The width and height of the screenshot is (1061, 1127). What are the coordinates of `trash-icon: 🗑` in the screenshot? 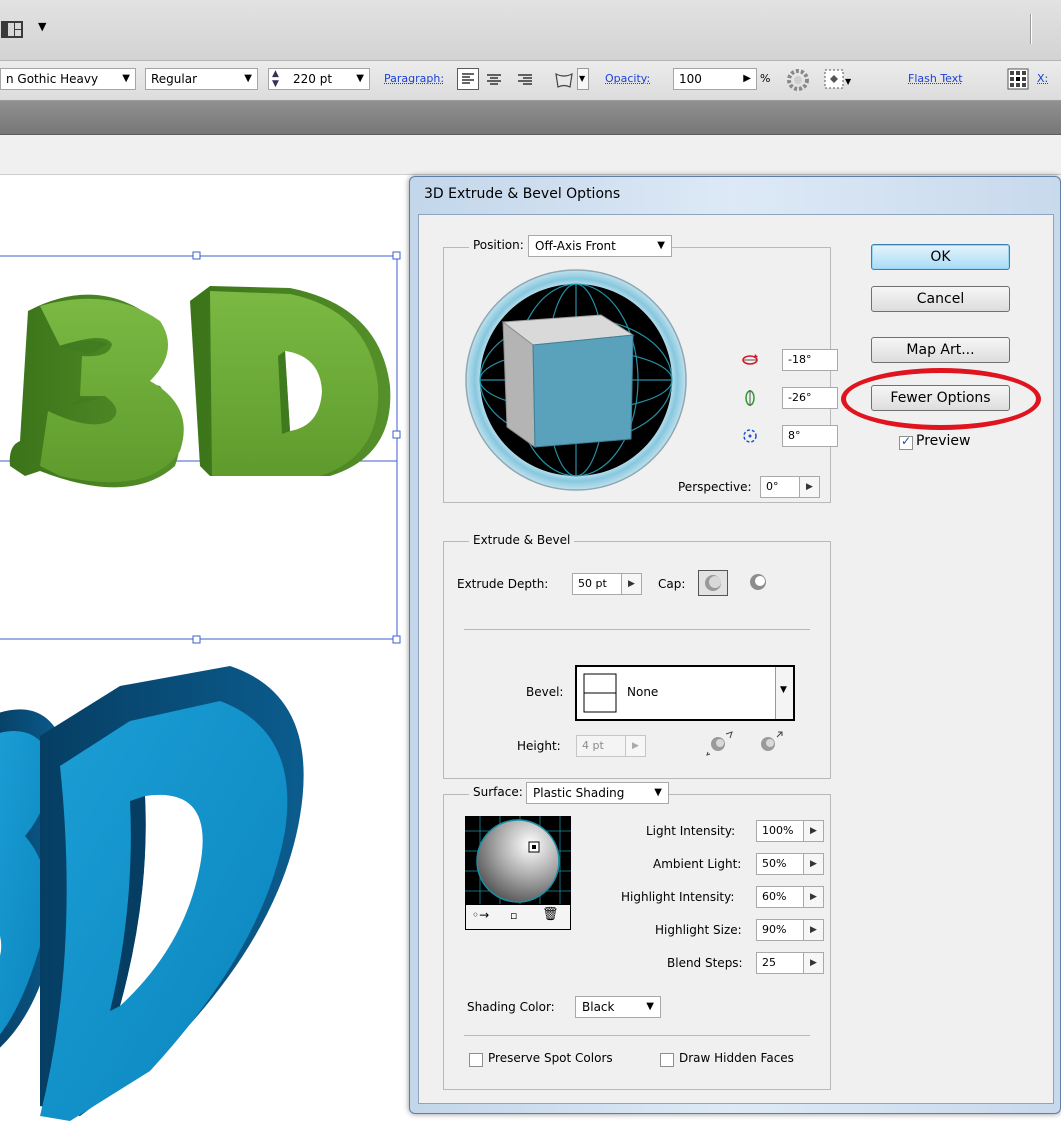 It's located at (550, 914).